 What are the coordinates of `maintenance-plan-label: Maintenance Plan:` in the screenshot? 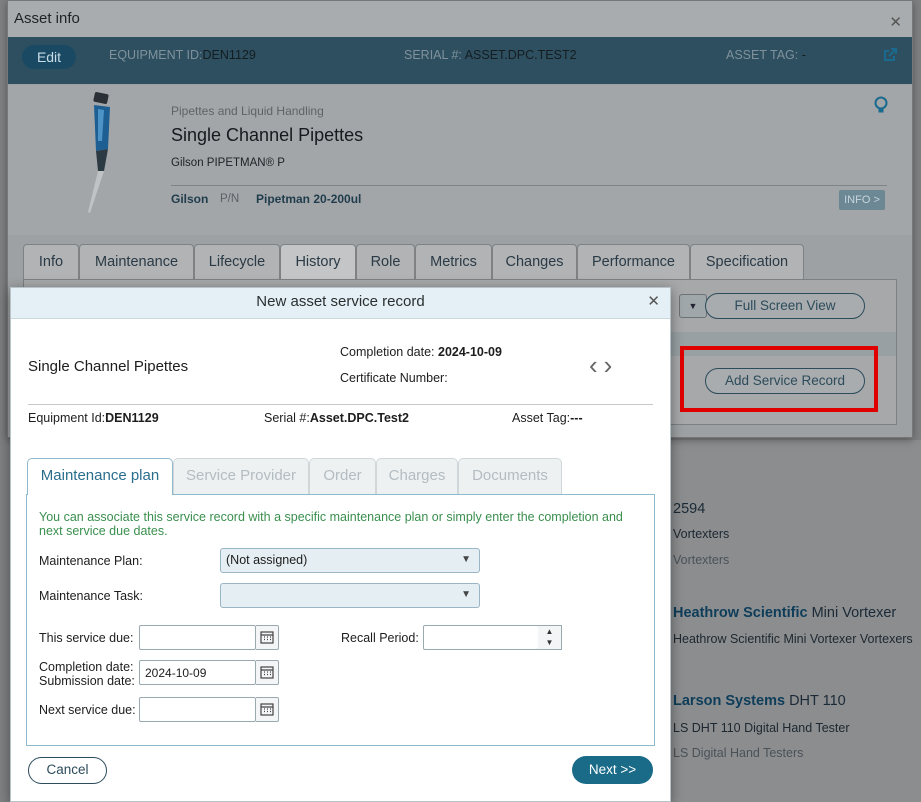 It's located at (91, 561).